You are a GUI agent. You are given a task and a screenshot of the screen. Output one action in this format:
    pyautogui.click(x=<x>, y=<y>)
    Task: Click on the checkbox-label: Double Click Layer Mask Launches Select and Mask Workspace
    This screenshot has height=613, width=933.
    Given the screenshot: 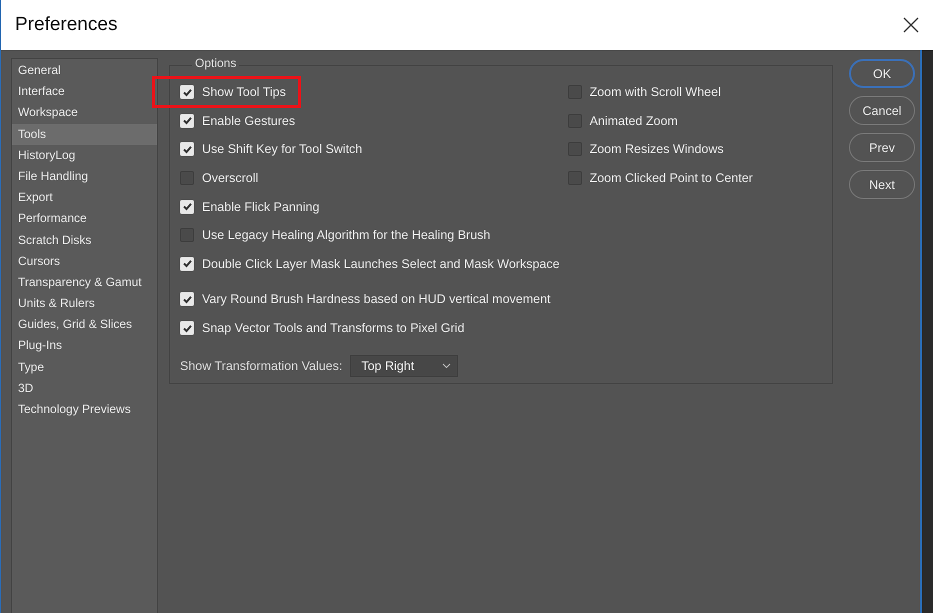 What is the action you would take?
    pyautogui.click(x=381, y=263)
    